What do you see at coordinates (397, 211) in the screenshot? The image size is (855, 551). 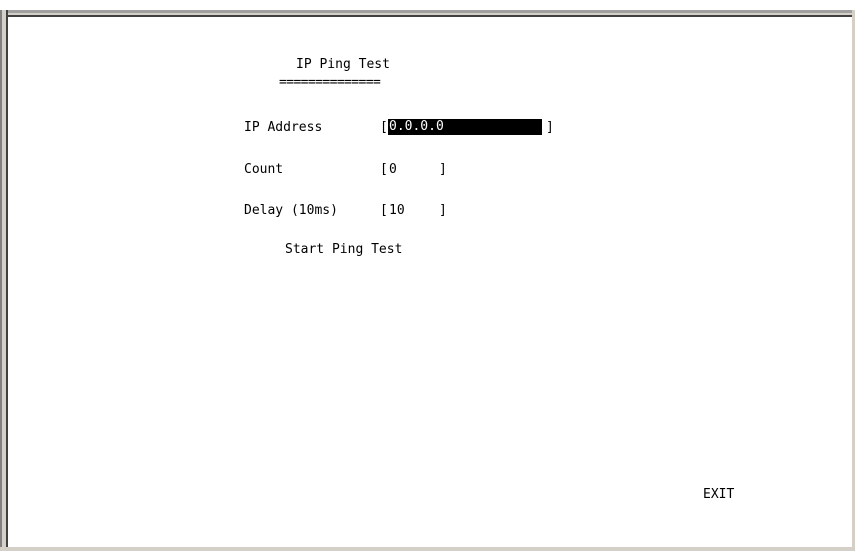 I see `delay-field: 10` at bounding box center [397, 211].